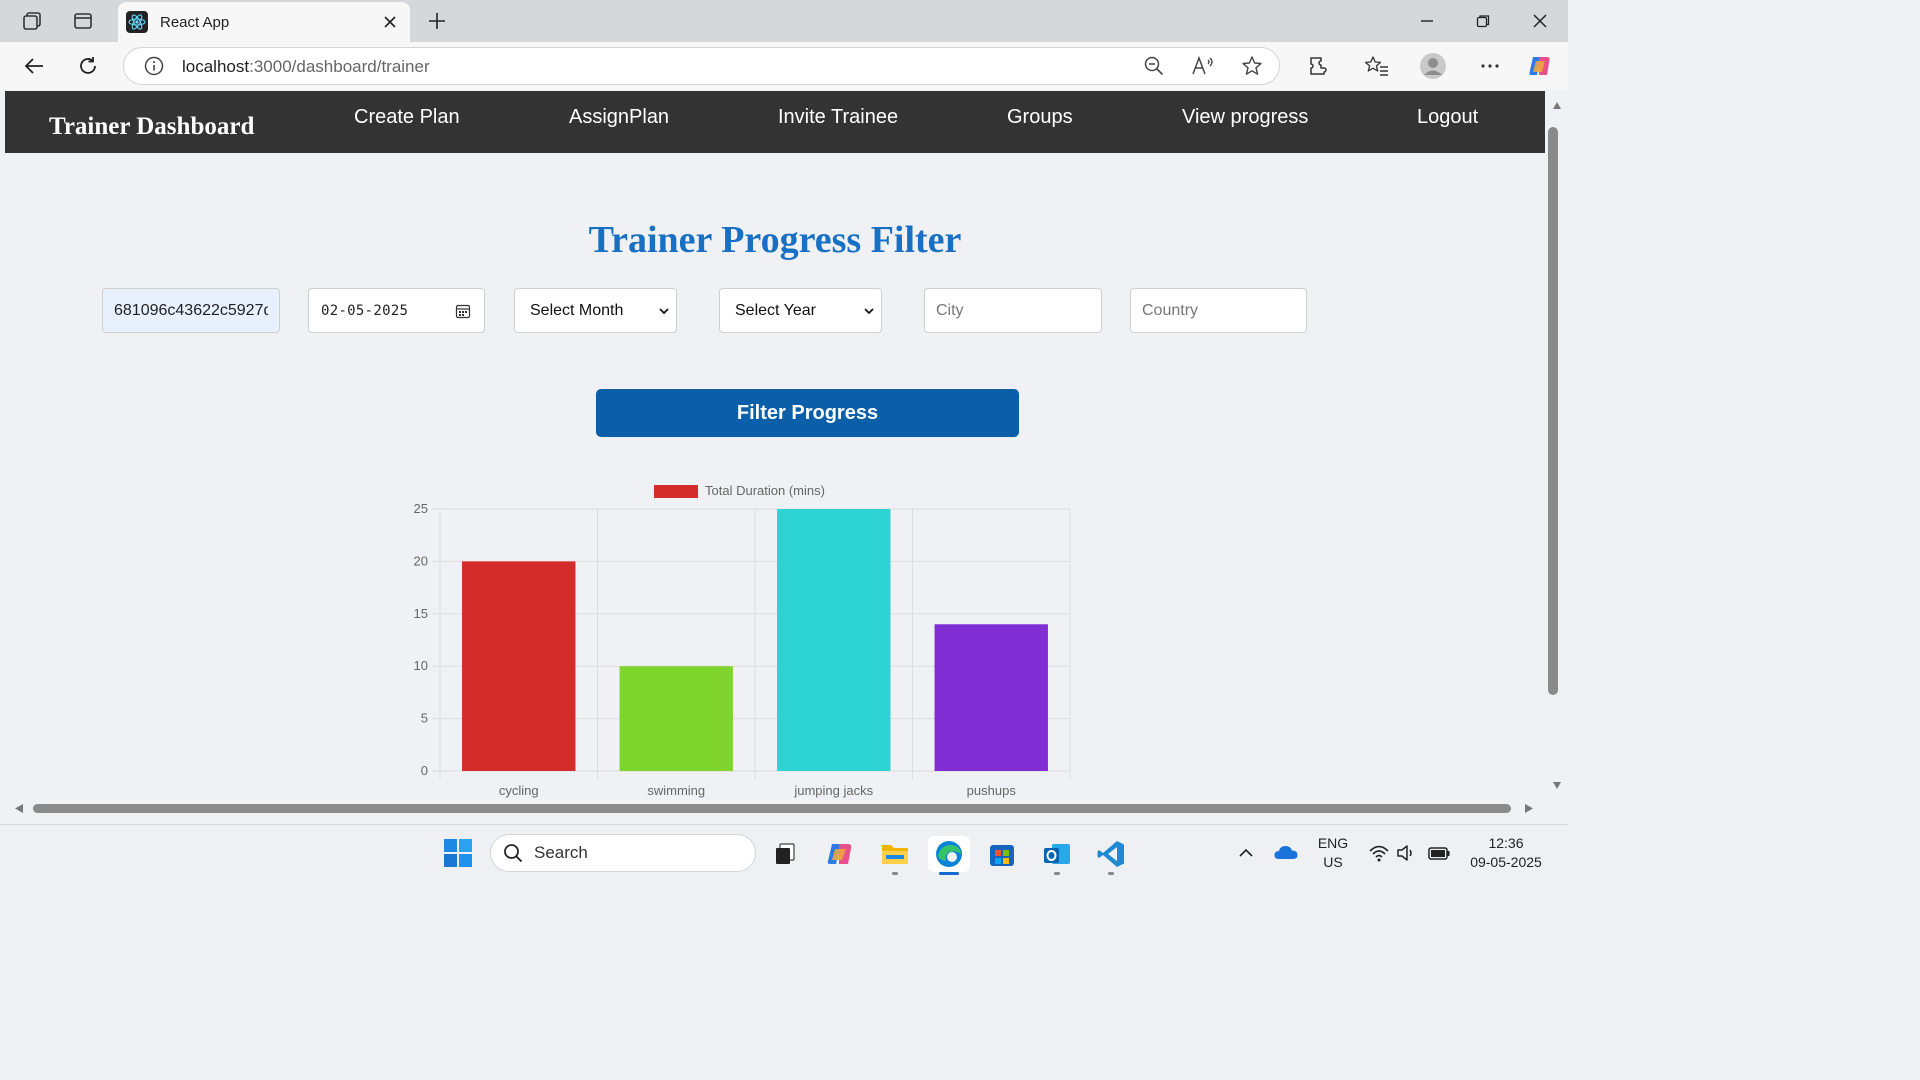 The image size is (1920, 1080). Describe the element at coordinates (463, 311) in the screenshot. I see `calendar-icon` at that location.